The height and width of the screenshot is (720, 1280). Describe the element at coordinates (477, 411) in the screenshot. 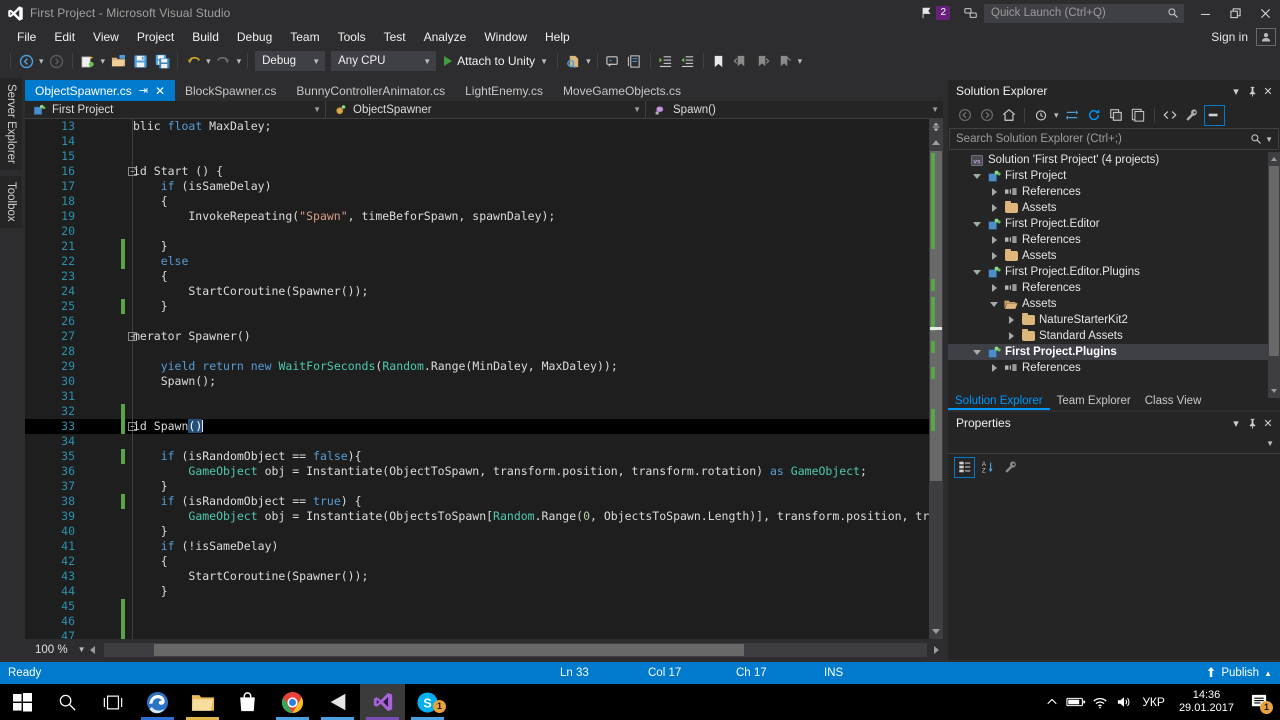

I see `code-line: 32` at that location.